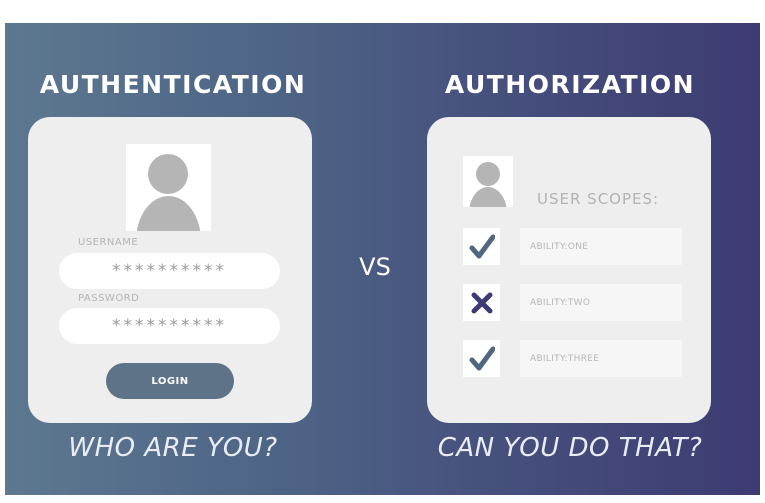  Describe the element at coordinates (570, 84) in the screenshot. I see `authorization-heading: AUTHORIZATION` at that location.